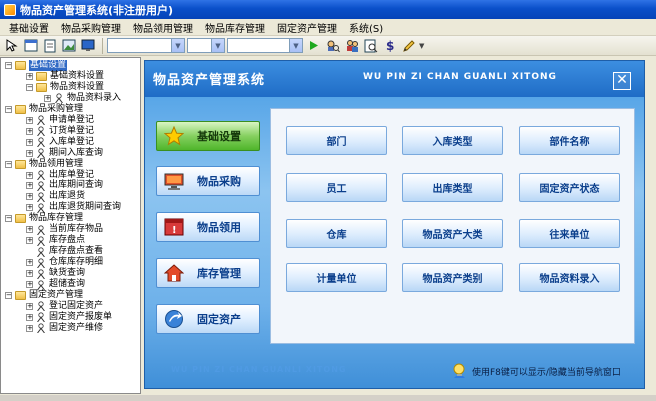  What do you see at coordinates (408, 46) in the screenshot?
I see `pencil-icon` at bounding box center [408, 46].